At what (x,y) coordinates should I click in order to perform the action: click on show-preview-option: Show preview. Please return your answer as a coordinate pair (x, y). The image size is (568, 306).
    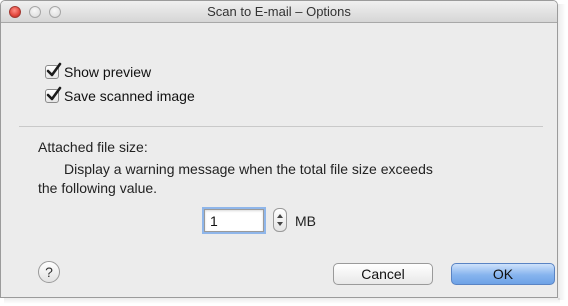
    Looking at the image, I should click on (98, 71).